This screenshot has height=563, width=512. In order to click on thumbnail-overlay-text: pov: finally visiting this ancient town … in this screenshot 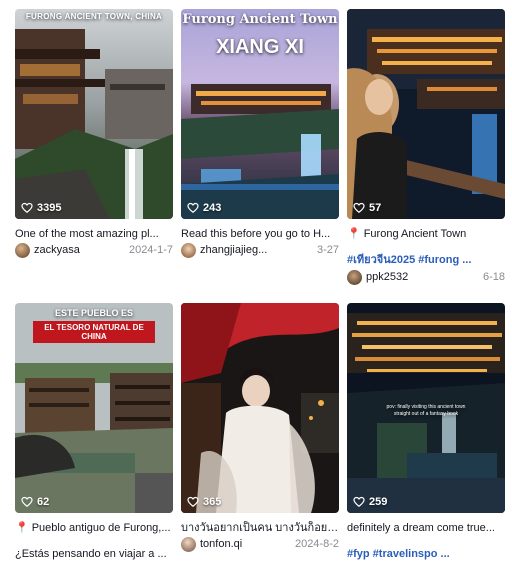, I will do `click(426, 410)`.